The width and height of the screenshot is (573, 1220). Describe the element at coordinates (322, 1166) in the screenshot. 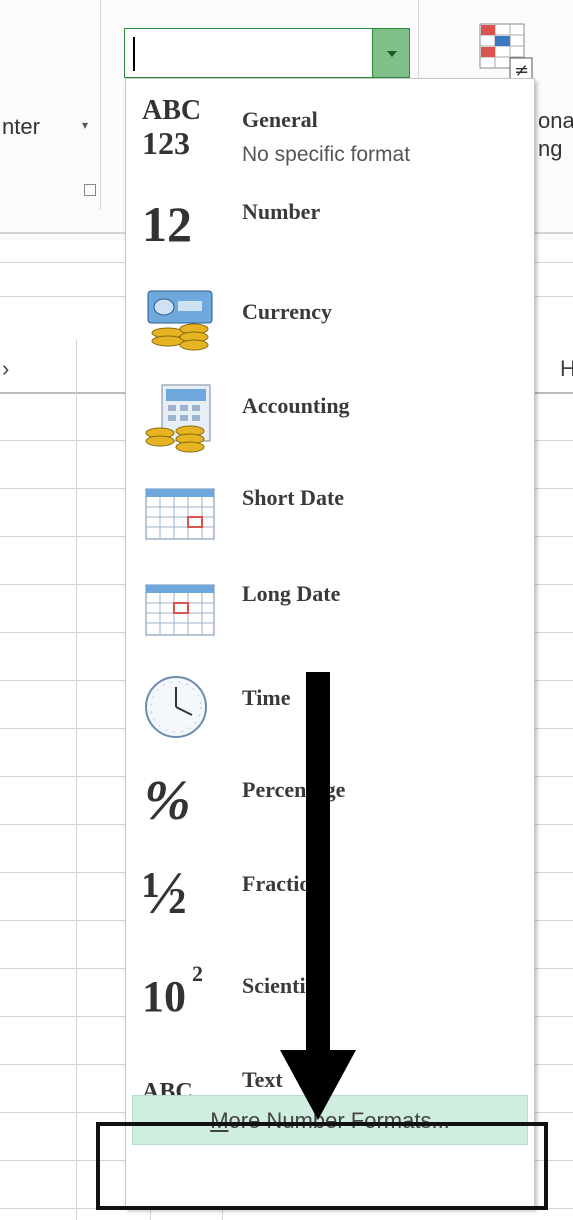

I see `highlight-rectangle` at that location.